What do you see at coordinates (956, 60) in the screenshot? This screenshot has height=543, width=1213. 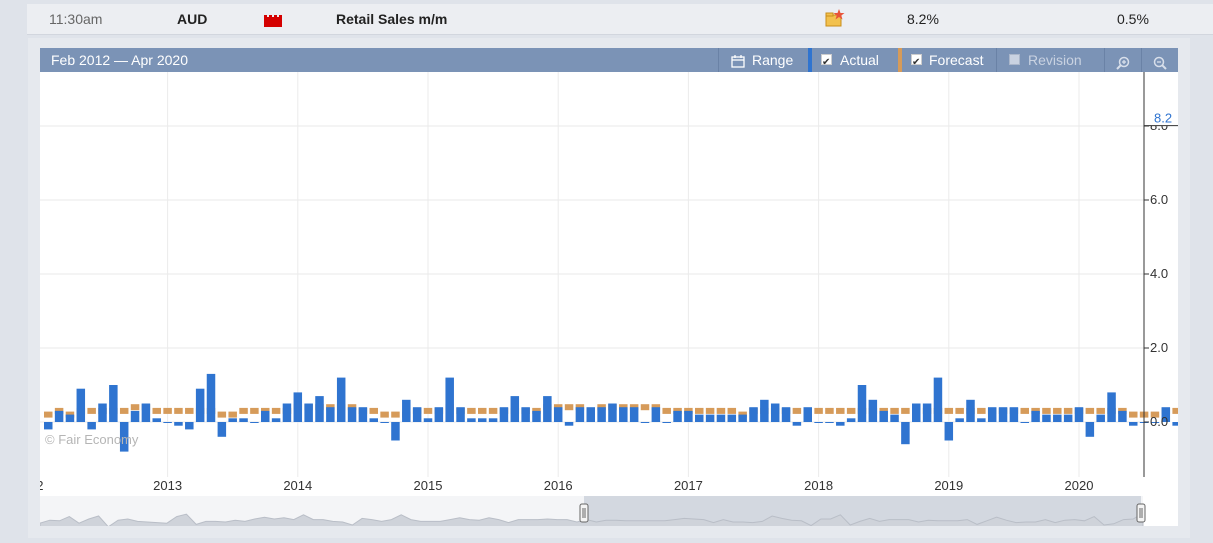 I see `forecast-label: Forecast` at bounding box center [956, 60].